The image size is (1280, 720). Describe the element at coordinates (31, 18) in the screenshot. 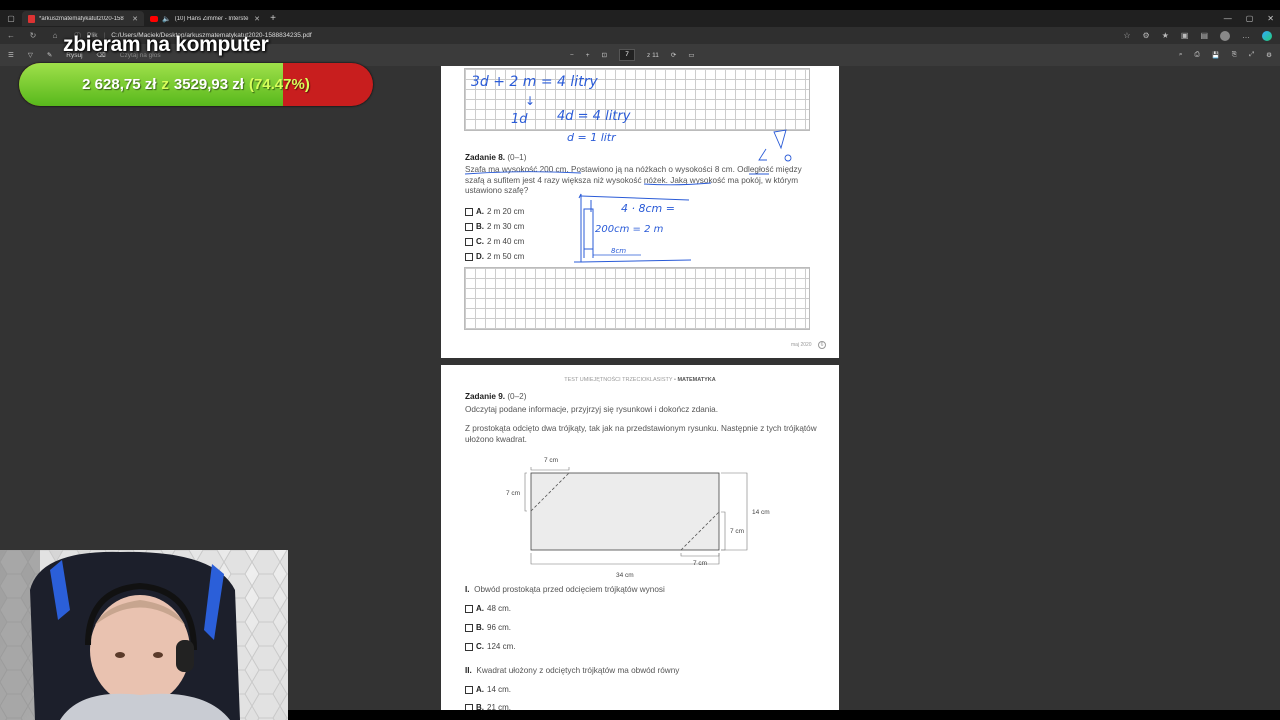

I see `pdf-file-icon` at that location.